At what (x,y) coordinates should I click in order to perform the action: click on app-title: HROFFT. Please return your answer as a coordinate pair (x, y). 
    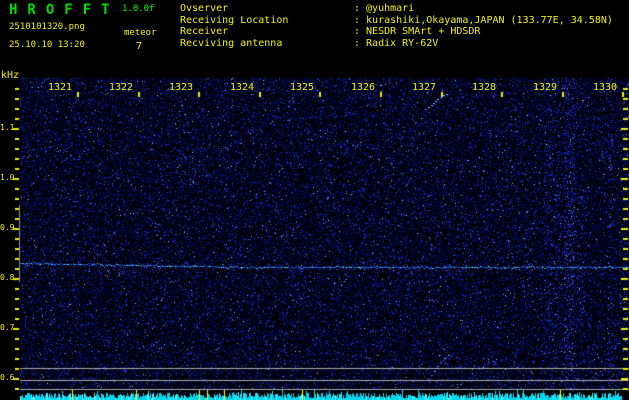
    Looking at the image, I should click on (64, 10).